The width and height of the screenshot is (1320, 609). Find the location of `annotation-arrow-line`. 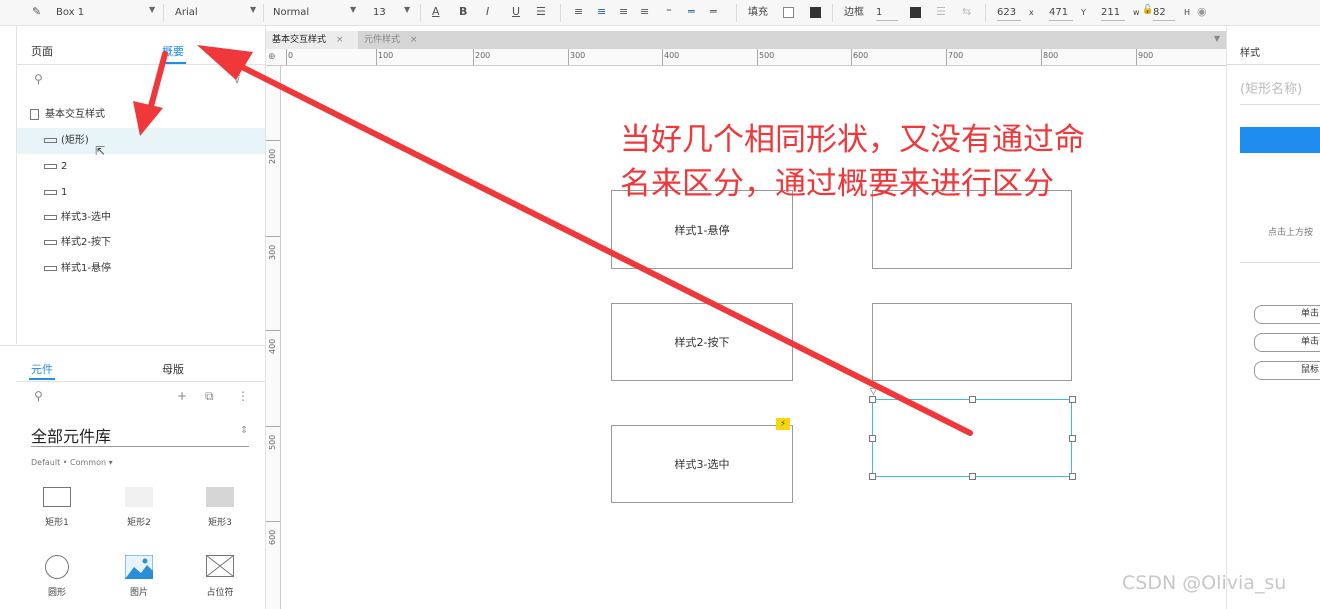

annotation-arrow-line is located at coordinates (157, 82).